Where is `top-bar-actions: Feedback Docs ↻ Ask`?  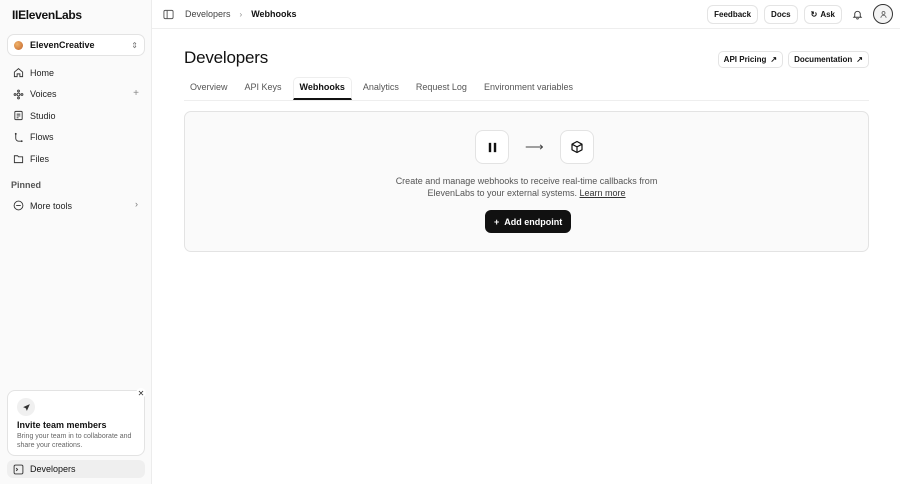 top-bar-actions: Feedback Docs ↻ Ask is located at coordinates (800, 14).